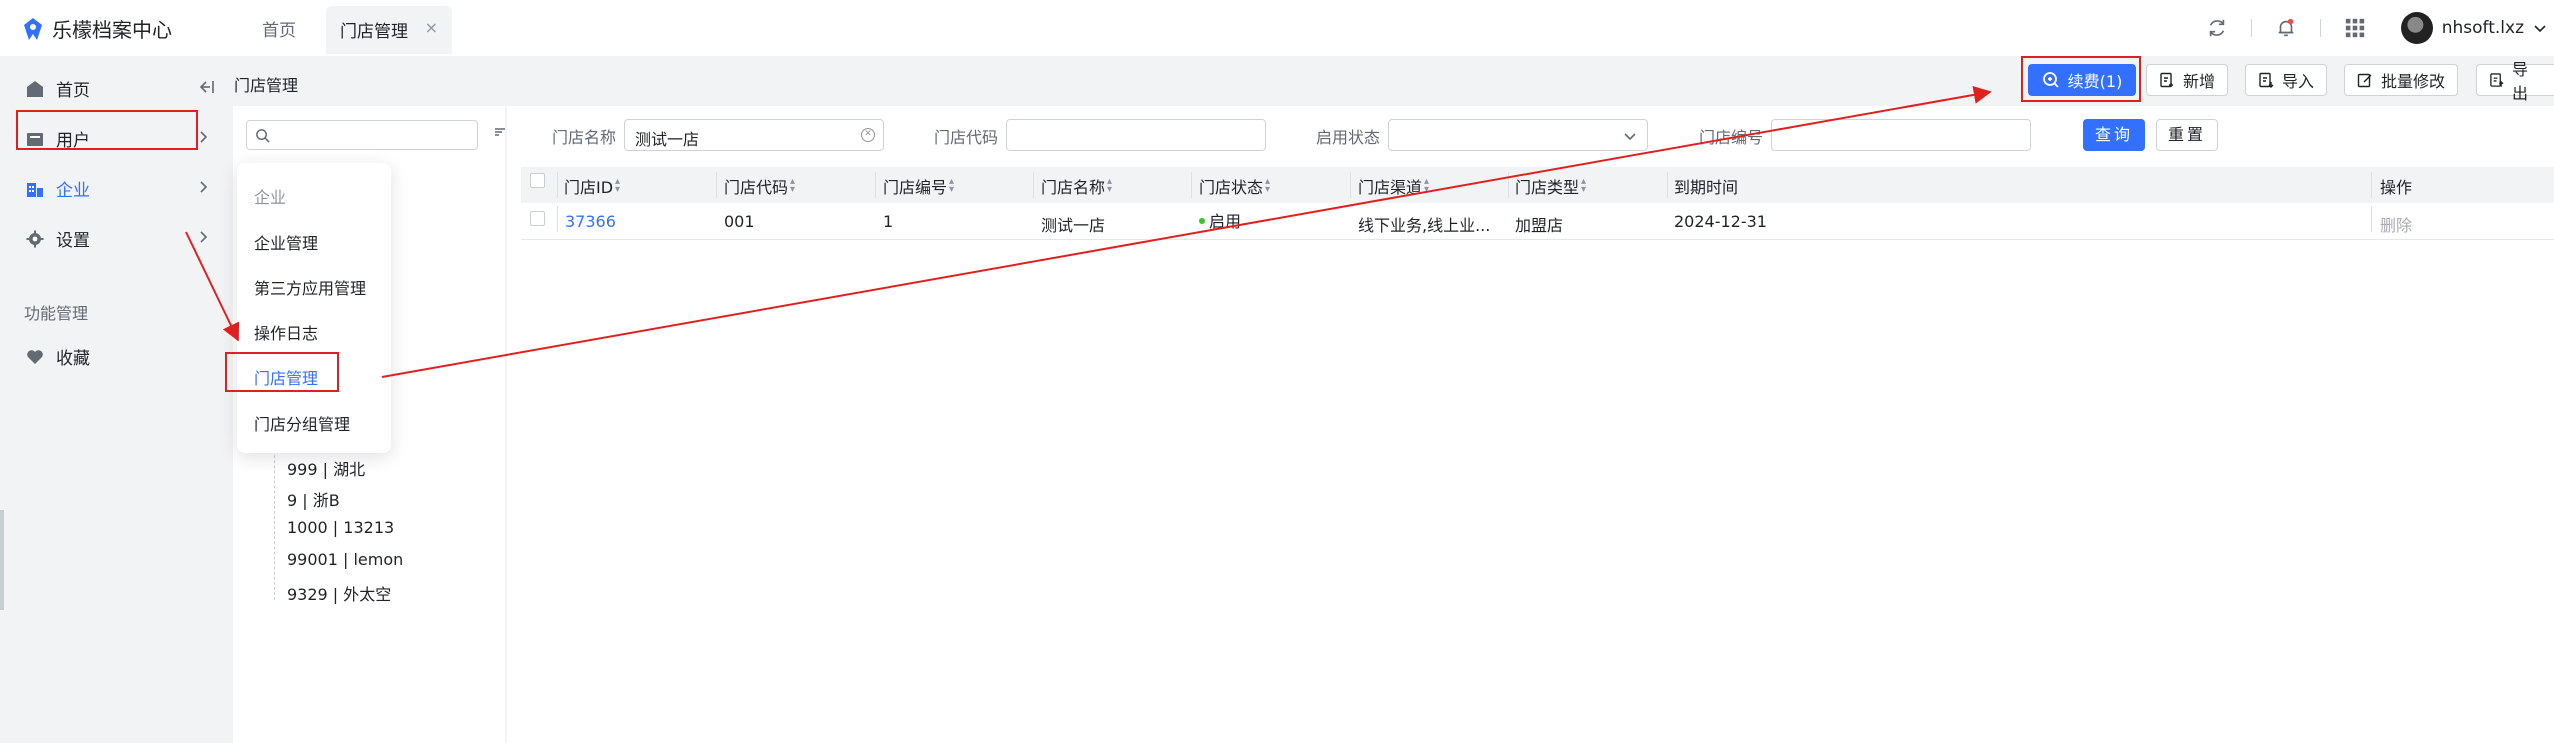 This screenshot has height=743, width=2554. What do you see at coordinates (2187, 80) in the screenshot?
I see `add-button: 新增` at bounding box center [2187, 80].